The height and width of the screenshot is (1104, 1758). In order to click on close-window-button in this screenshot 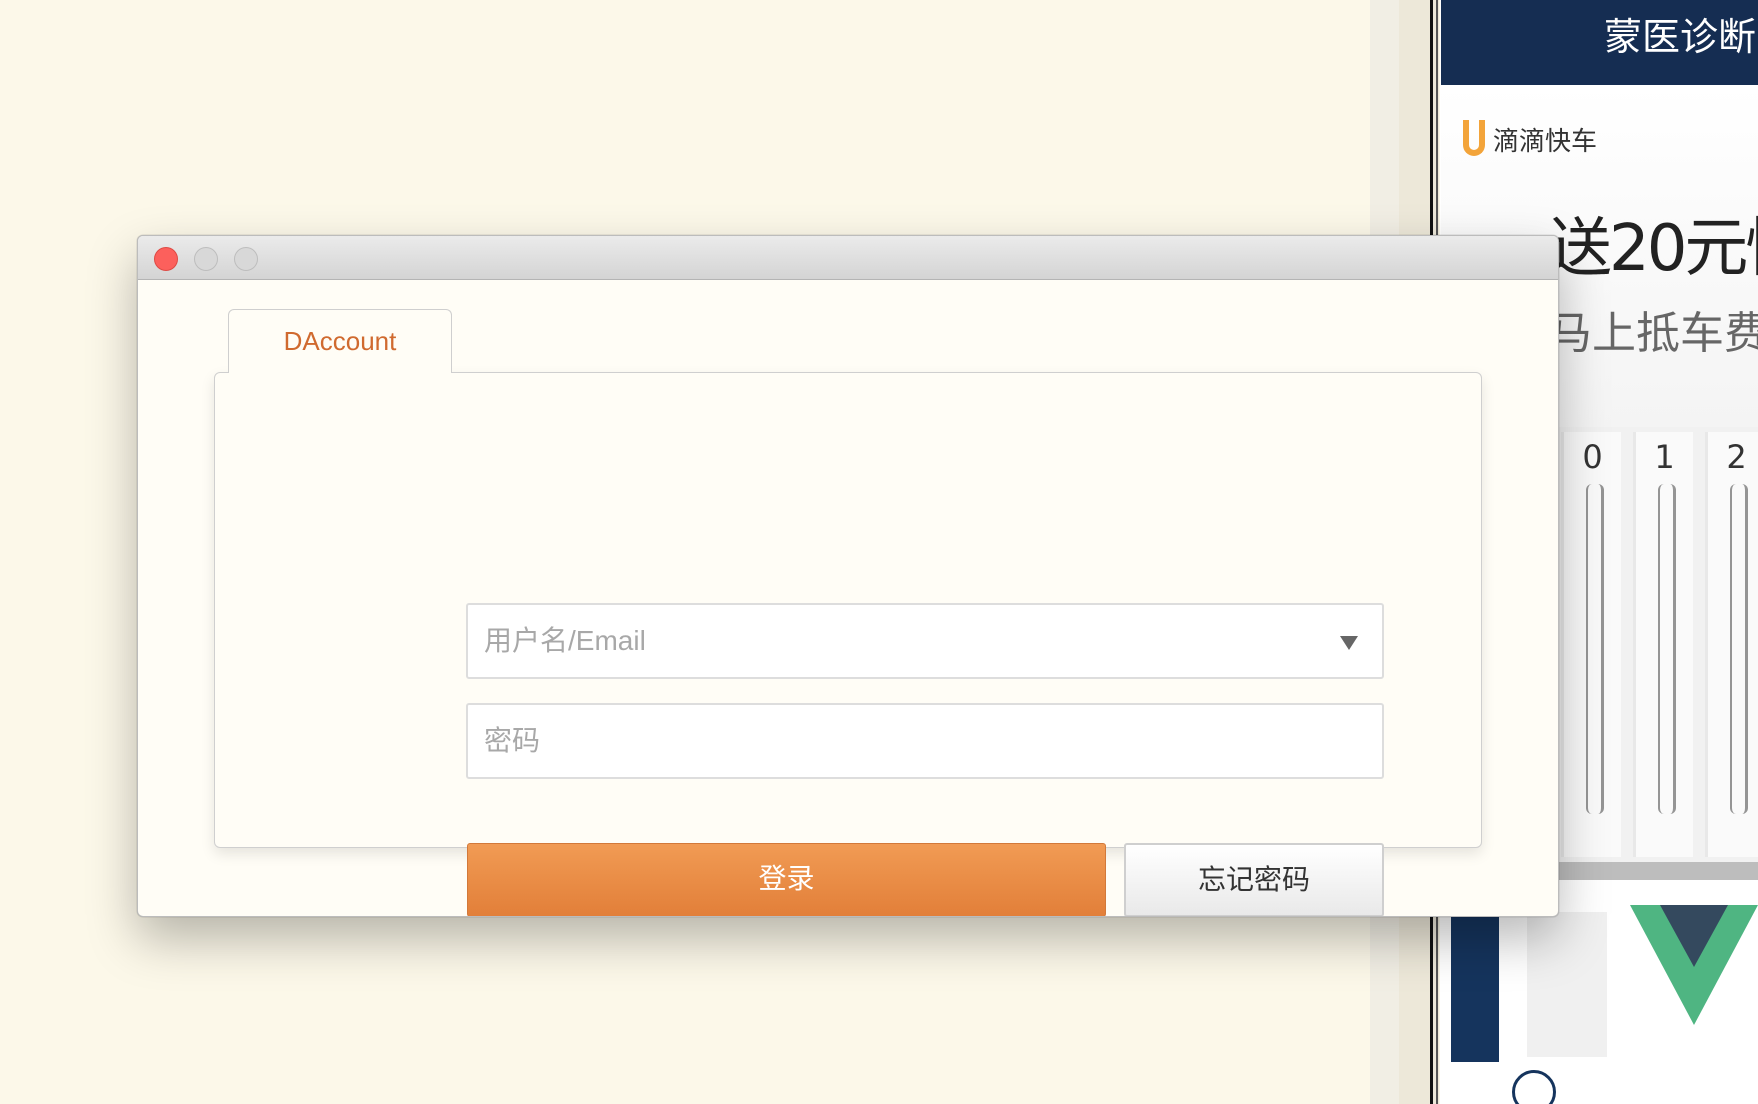, I will do `click(166, 259)`.